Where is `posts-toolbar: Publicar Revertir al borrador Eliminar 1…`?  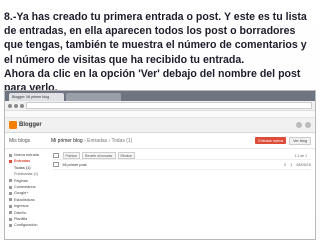 posts-toolbar: Publicar Revertir al borrador Eliminar 1… is located at coordinates (182, 156).